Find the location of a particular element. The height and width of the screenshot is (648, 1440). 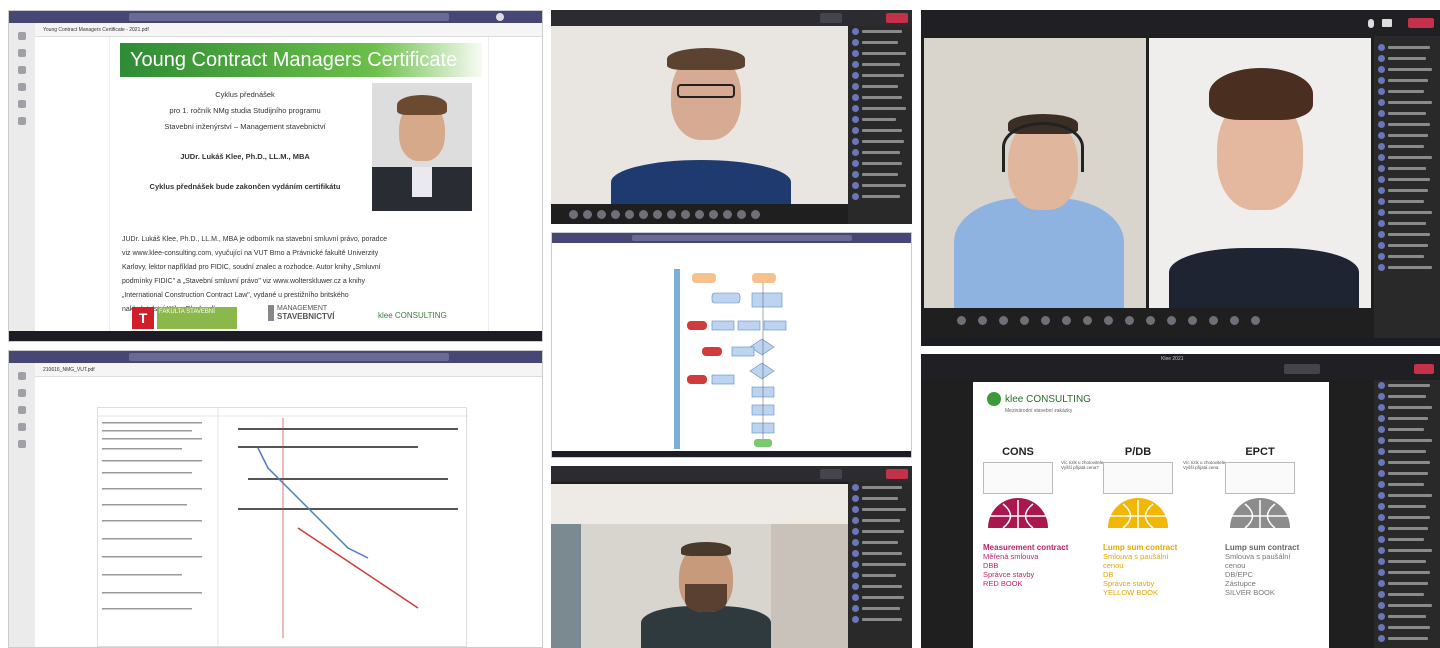

column-line: DB/EPC is located at coordinates (1239, 574).